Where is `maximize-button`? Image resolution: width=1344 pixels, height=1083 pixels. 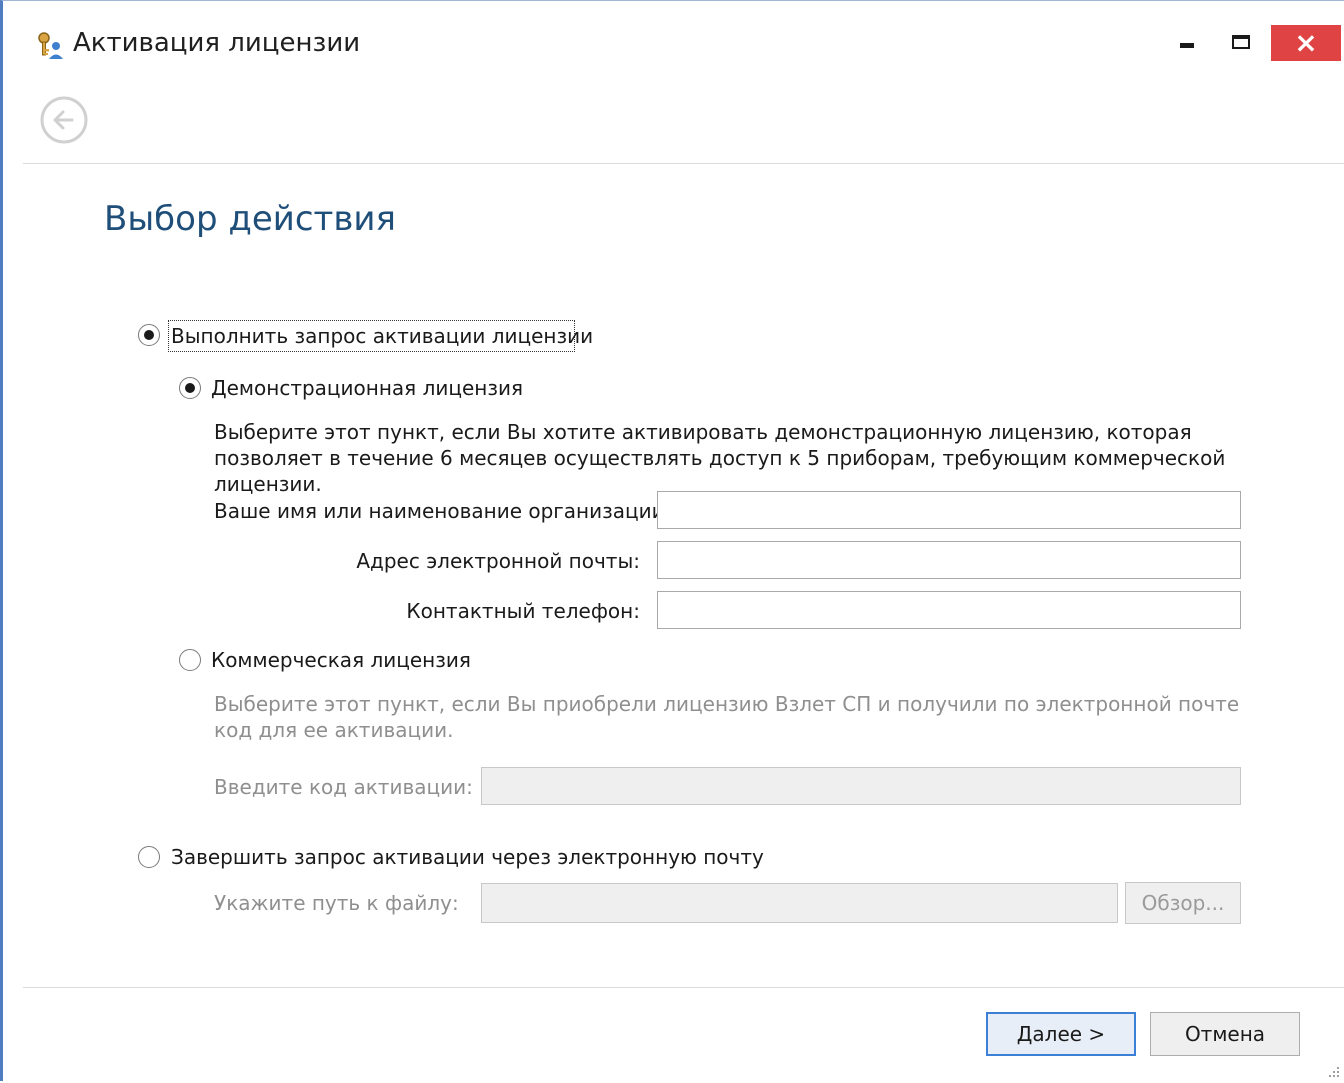 maximize-button is located at coordinates (1241, 43).